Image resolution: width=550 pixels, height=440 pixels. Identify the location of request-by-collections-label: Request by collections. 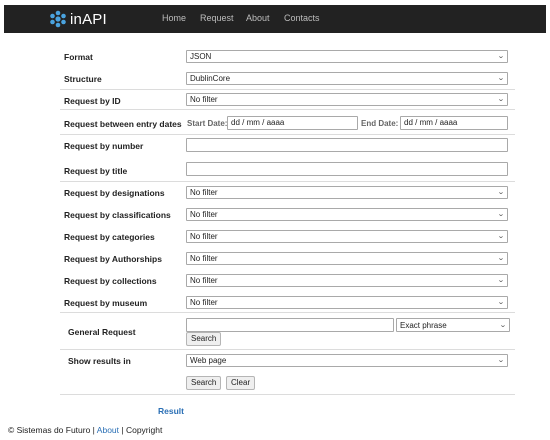
(110, 281).